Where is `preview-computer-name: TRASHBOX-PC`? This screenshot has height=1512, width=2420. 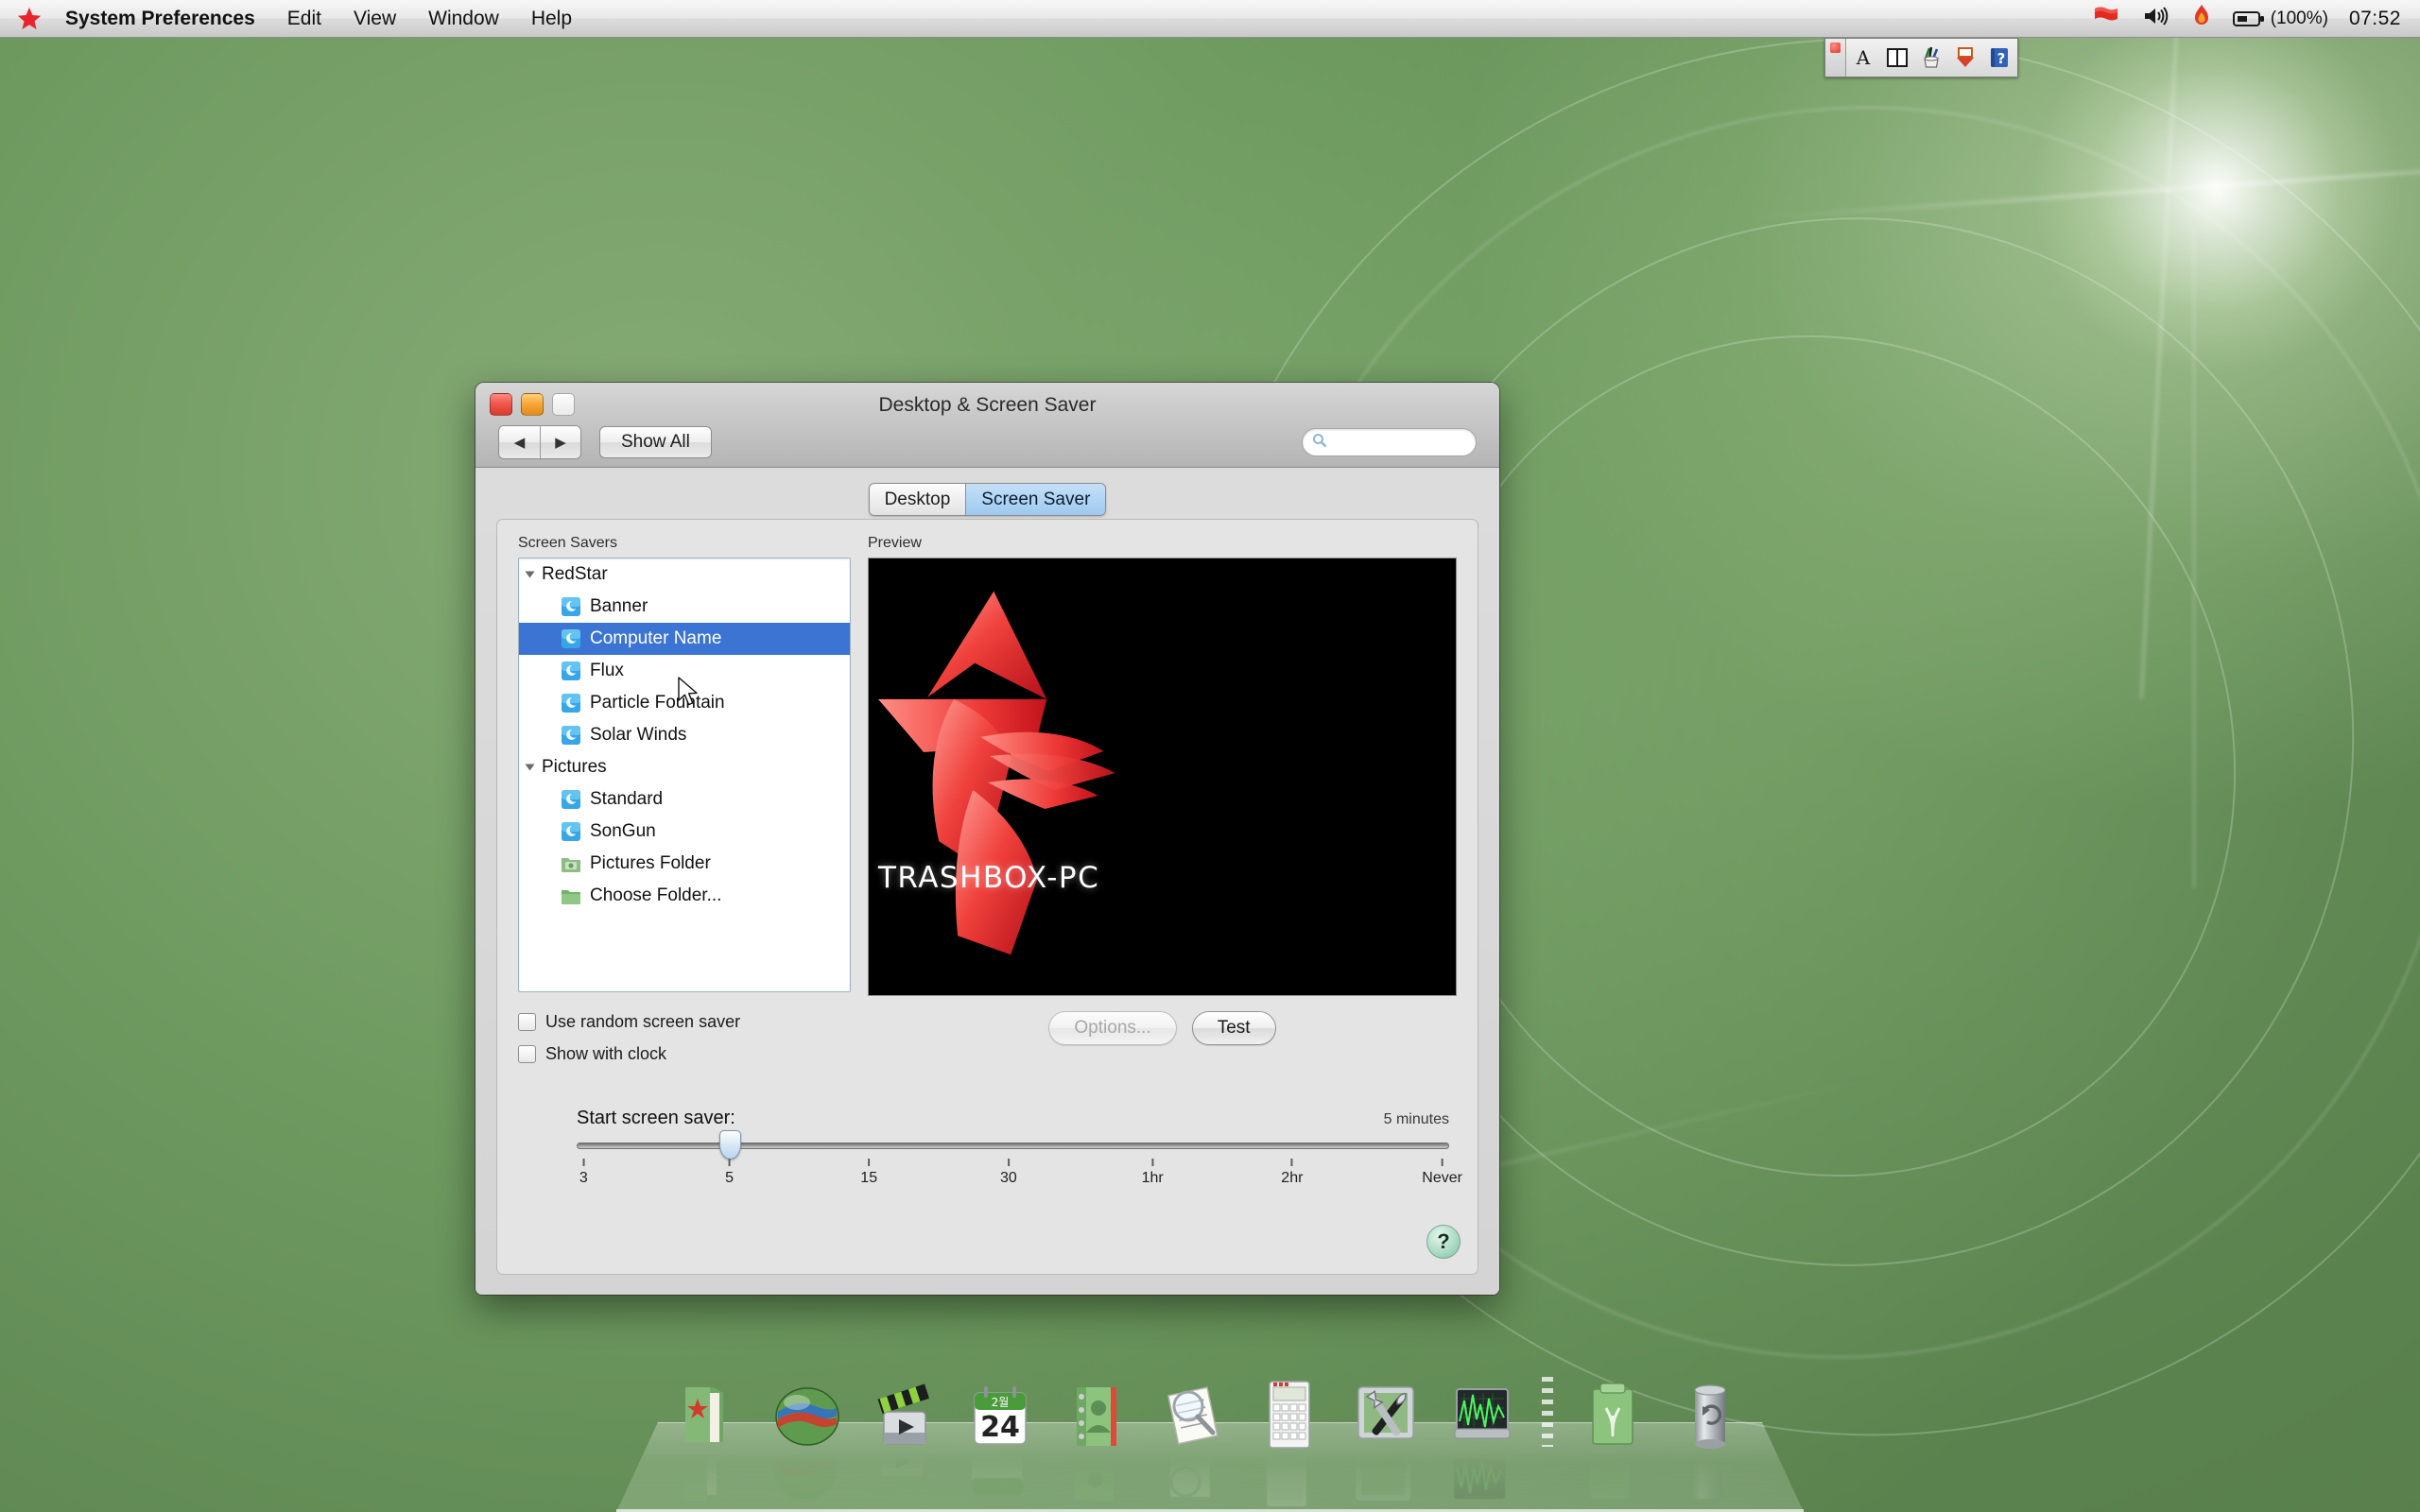 preview-computer-name: TRASHBOX-PC is located at coordinates (989, 878).